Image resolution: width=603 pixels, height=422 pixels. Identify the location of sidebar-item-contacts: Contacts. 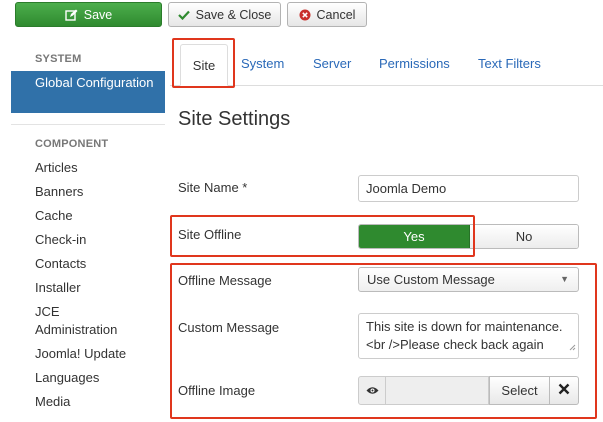
(60, 264).